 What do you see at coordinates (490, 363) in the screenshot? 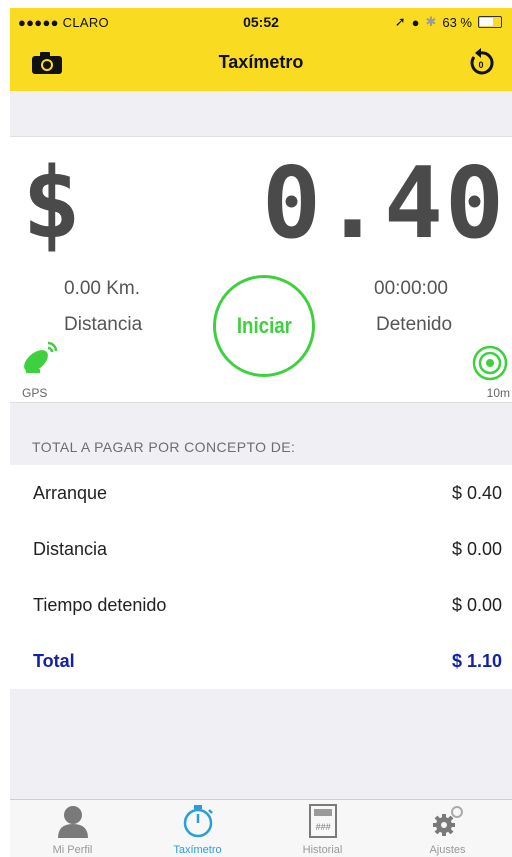
I see `accuracy-icon` at bounding box center [490, 363].